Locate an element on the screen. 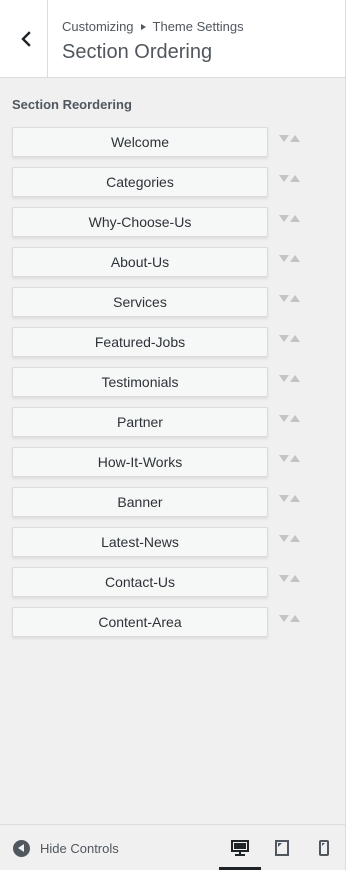 Image resolution: width=346 pixels, height=870 pixels. section-item: Welcome is located at coordinates (140, 142).